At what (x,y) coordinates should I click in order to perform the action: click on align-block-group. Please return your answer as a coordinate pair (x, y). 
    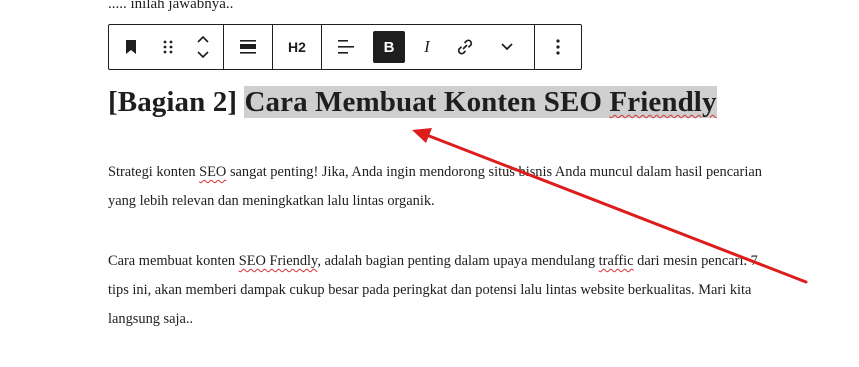
    Looking at the image, I should click on (248, 47).